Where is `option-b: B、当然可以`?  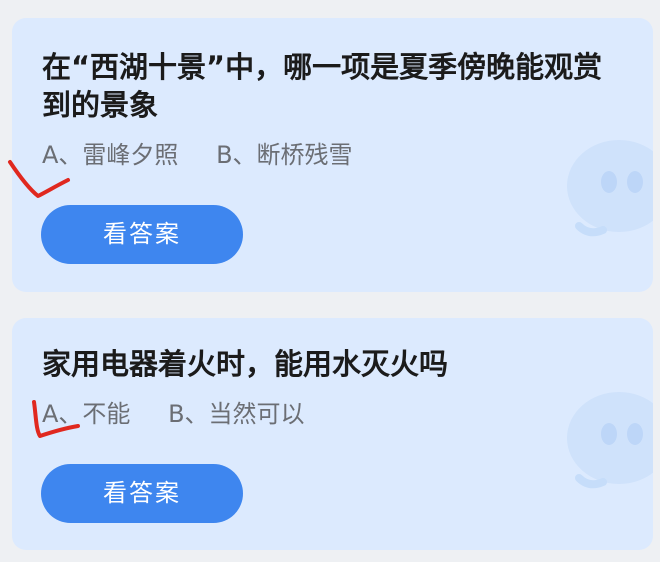 option-b: B、当然可以 is located at coordinates (236, 414).